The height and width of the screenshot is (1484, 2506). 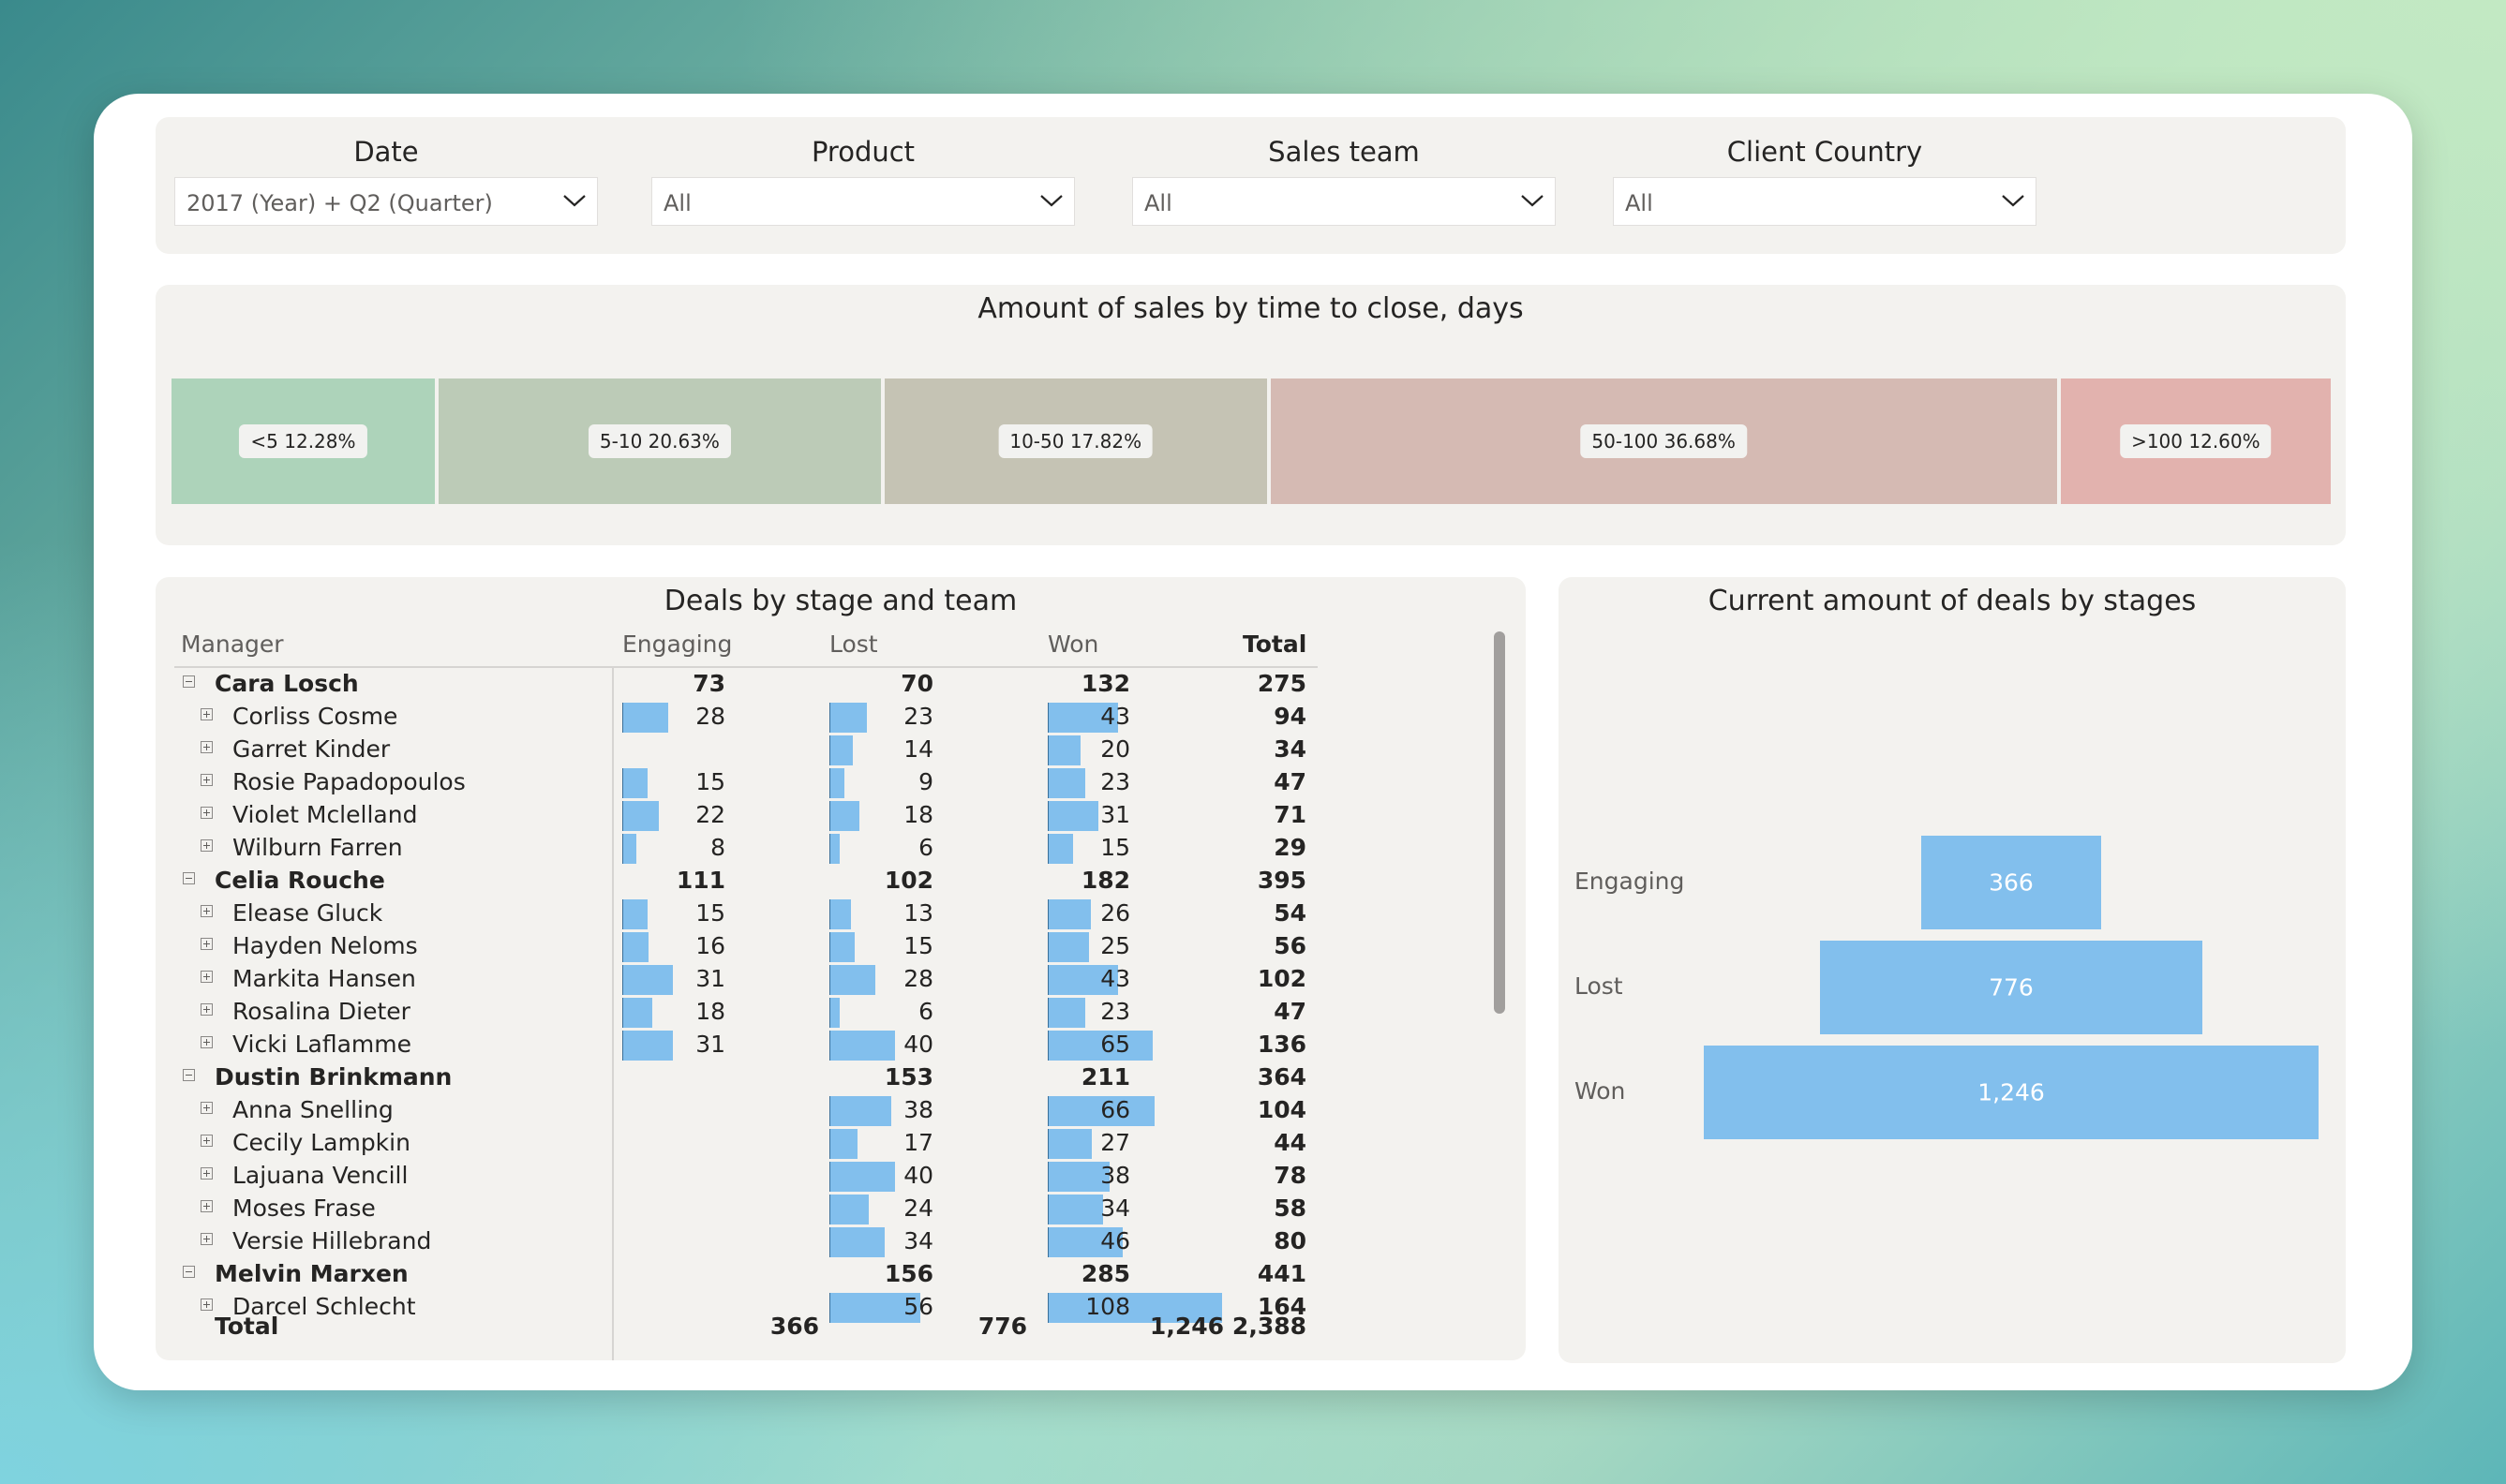 What do you see at coordinates (765, 848) in the screenshot?
I see `table-row: Wilburn Farren 8 6 15 29` at bounding box center [765, 848].